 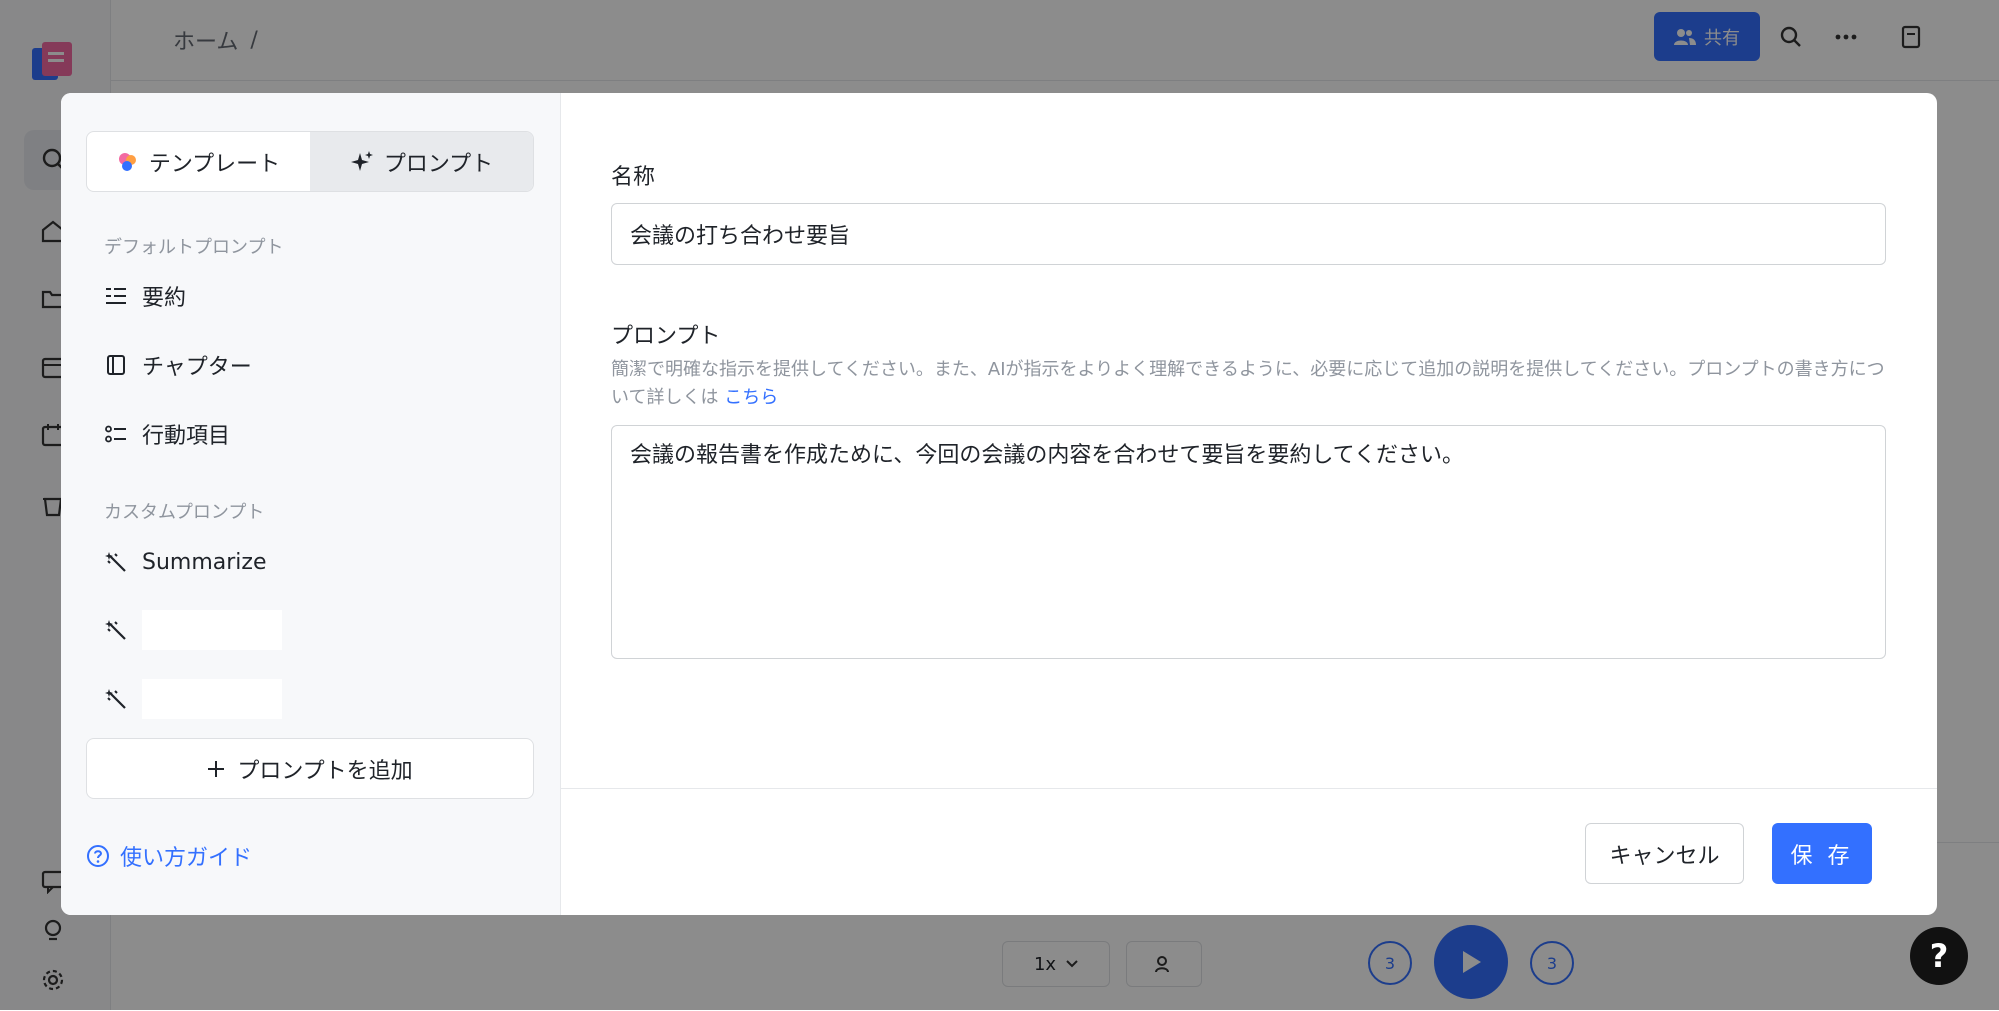 What do you see at coordinates (314, 365) in the screenshot?
I see `prompt-item-chapter: チャプター` at bounding box center [314, 365].